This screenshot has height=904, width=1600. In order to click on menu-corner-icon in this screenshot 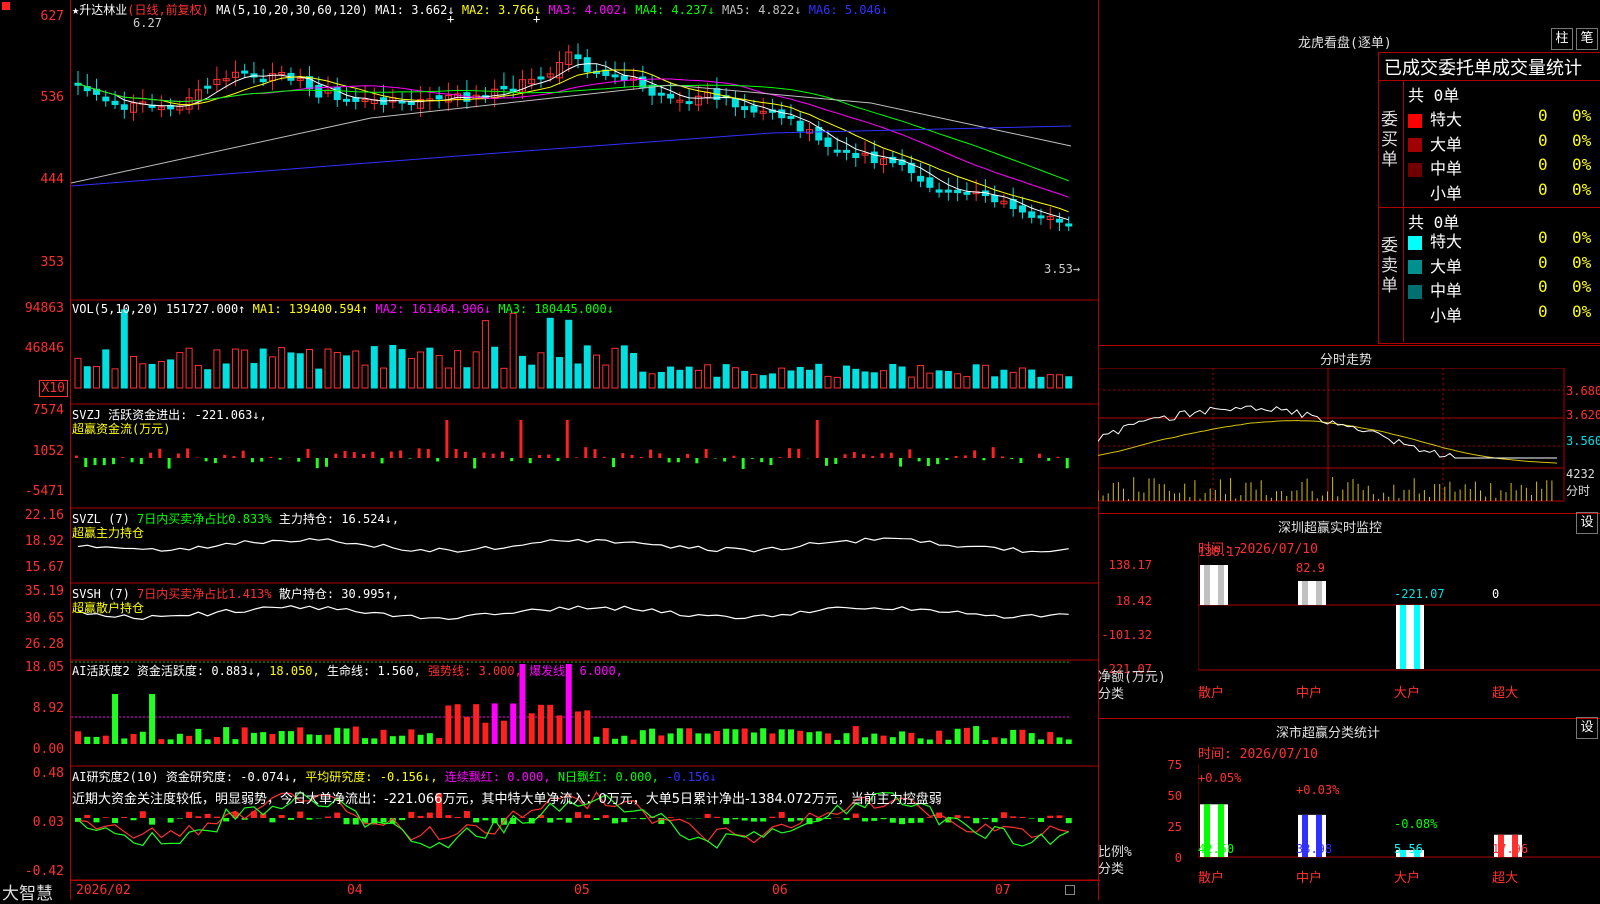, I will do `click(6, 6)`.